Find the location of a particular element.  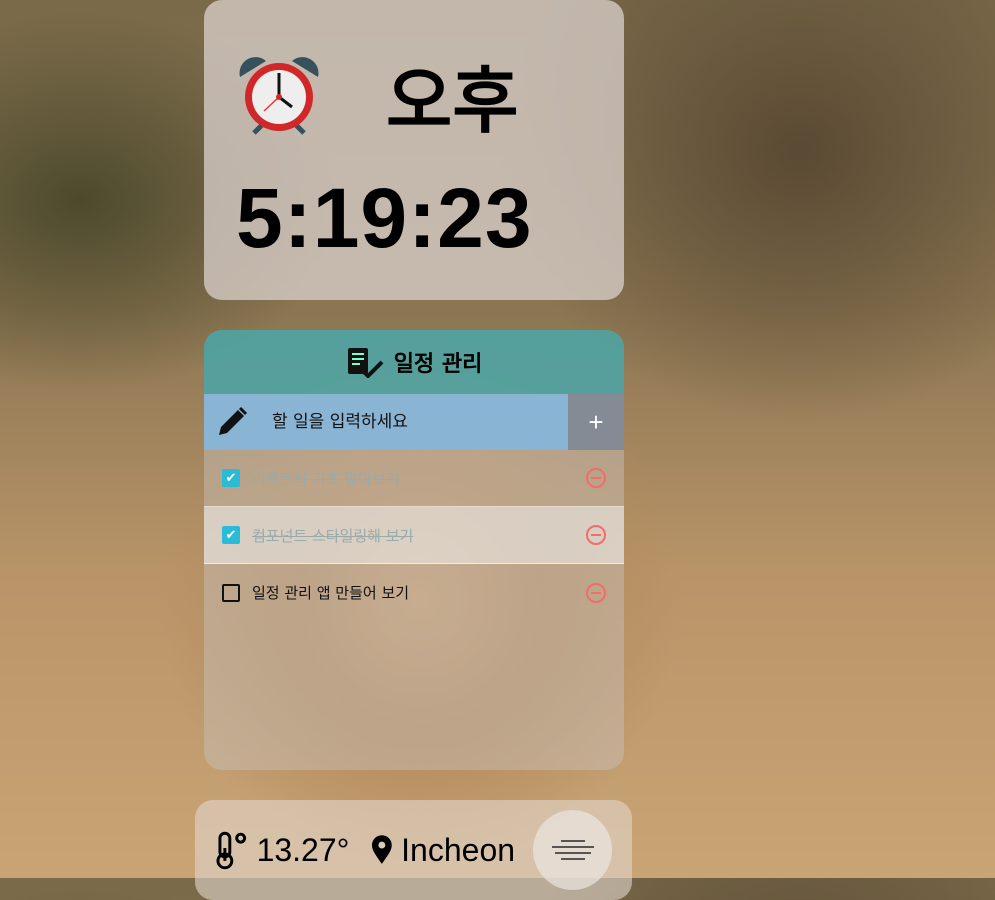

pencil-icon is located at coordinates (232, 422).